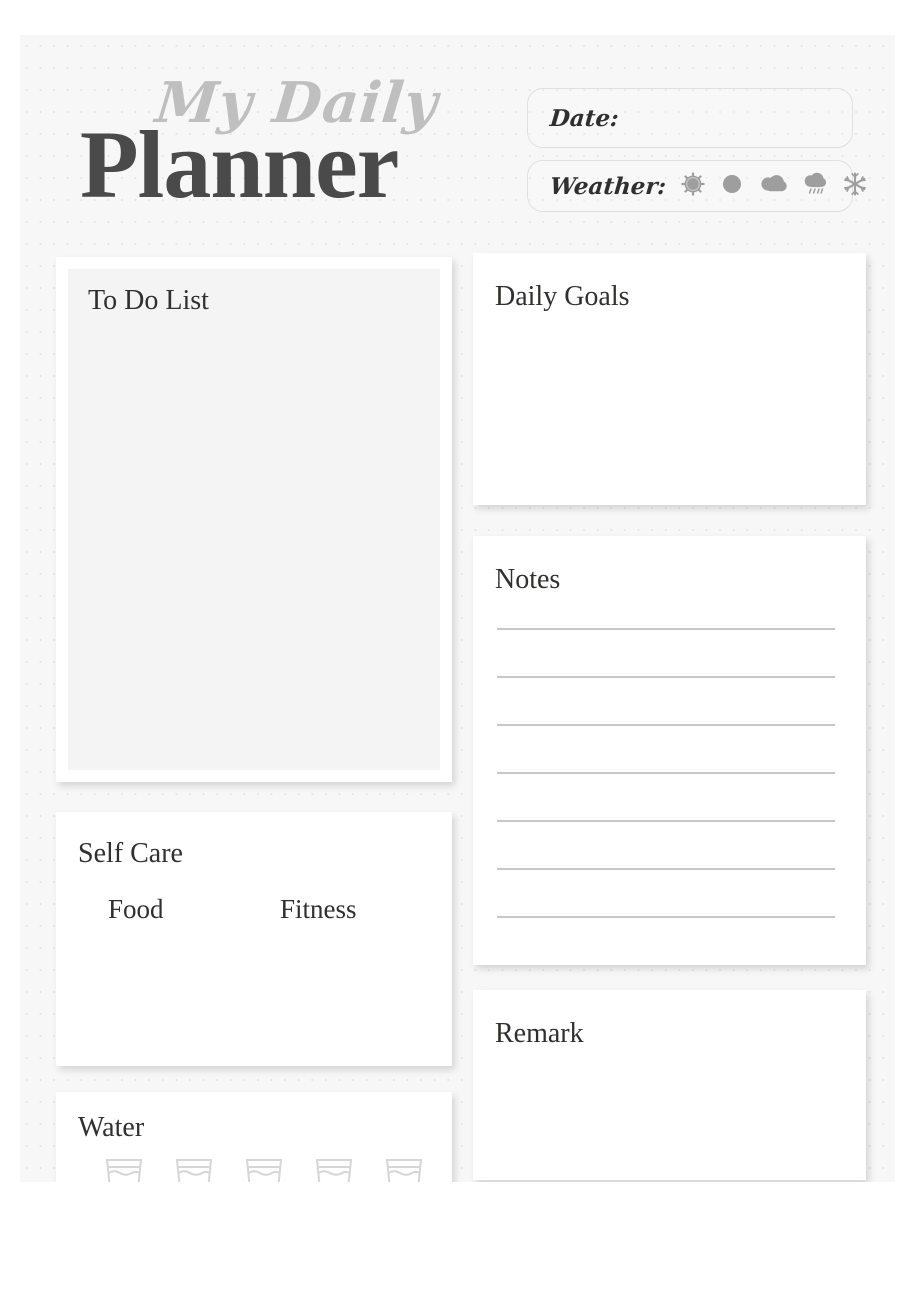  What do you see at coordinates (136, 909) in the screenshot?
I see `self-care-food-label: Food` at bounding box center [136, 909].